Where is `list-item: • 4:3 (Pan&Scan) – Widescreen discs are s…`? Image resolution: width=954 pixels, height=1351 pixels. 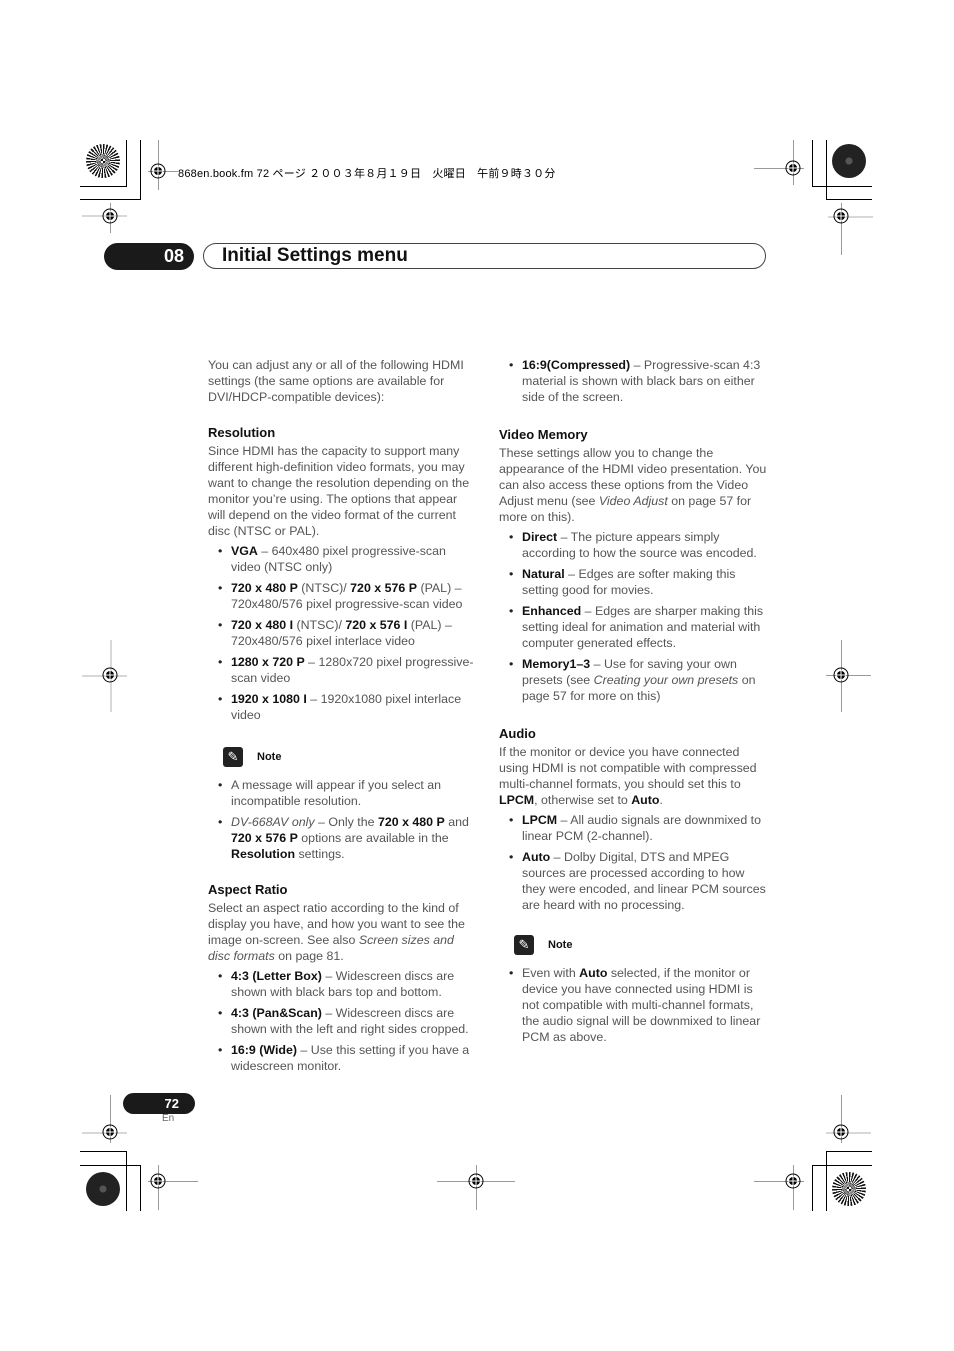 list-item: • 4:3 (Pan&Scan) – Widescreen discs are s… is located at coordinates (343, 1021).